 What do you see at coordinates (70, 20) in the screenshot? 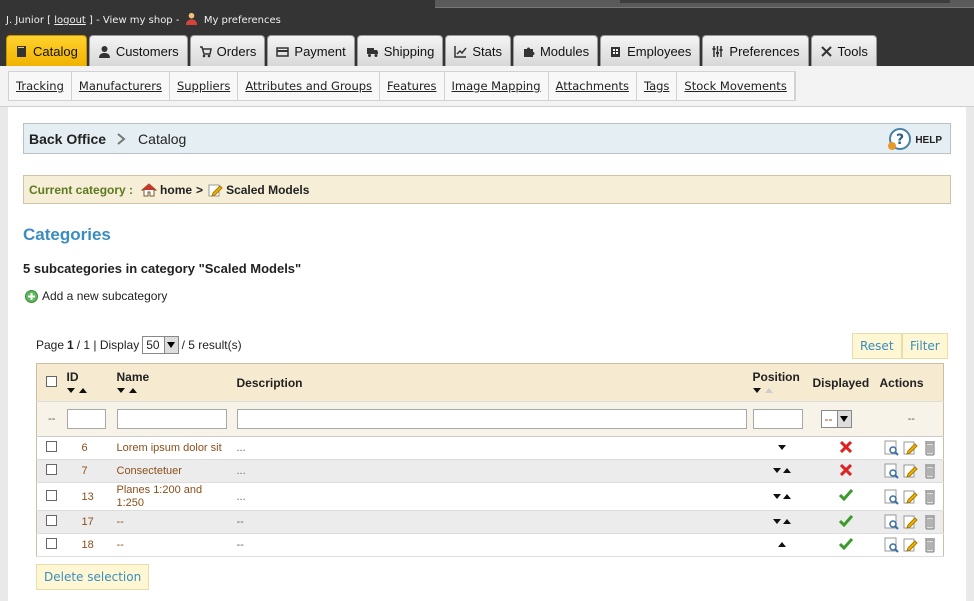
I see `logout-link: logout` at bounding box center [70, 20].